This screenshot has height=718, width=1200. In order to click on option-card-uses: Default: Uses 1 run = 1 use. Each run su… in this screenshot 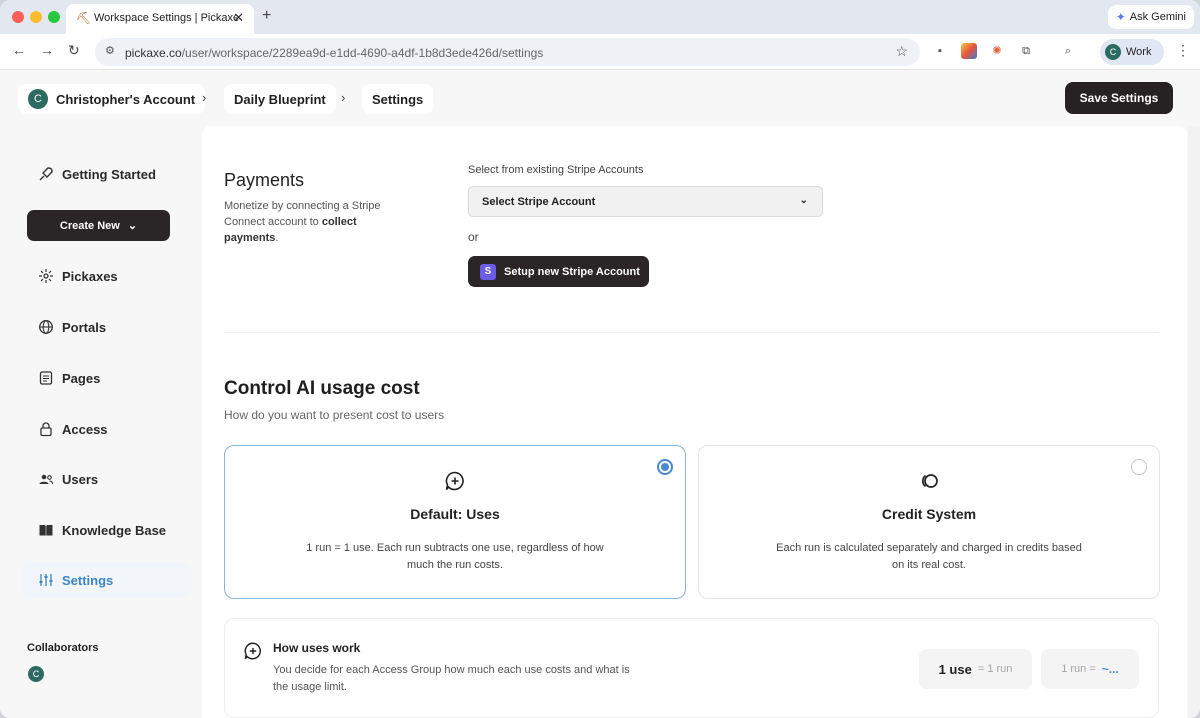, I will do `click(455, 522)`.